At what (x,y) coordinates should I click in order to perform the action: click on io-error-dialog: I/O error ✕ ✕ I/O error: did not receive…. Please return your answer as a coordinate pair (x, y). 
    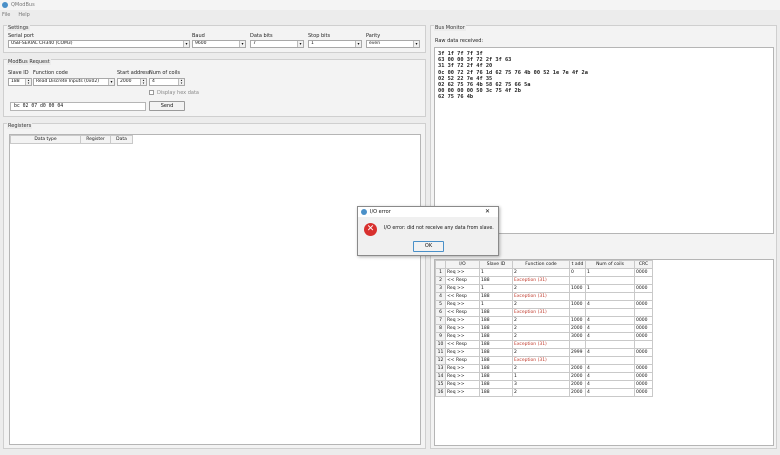
    Looking at the image, I should click on (428, 231).